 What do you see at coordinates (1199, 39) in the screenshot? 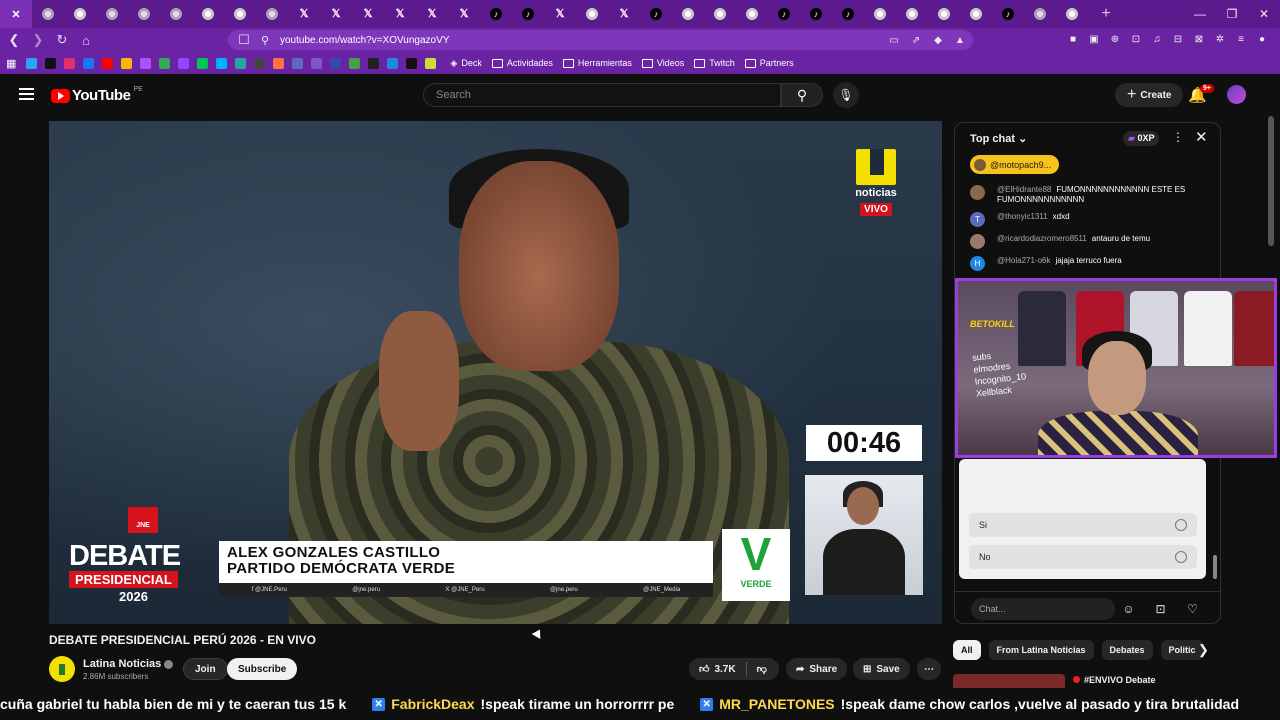
I see `extension-icon: ⊠` at bounding box center [1199, 39].